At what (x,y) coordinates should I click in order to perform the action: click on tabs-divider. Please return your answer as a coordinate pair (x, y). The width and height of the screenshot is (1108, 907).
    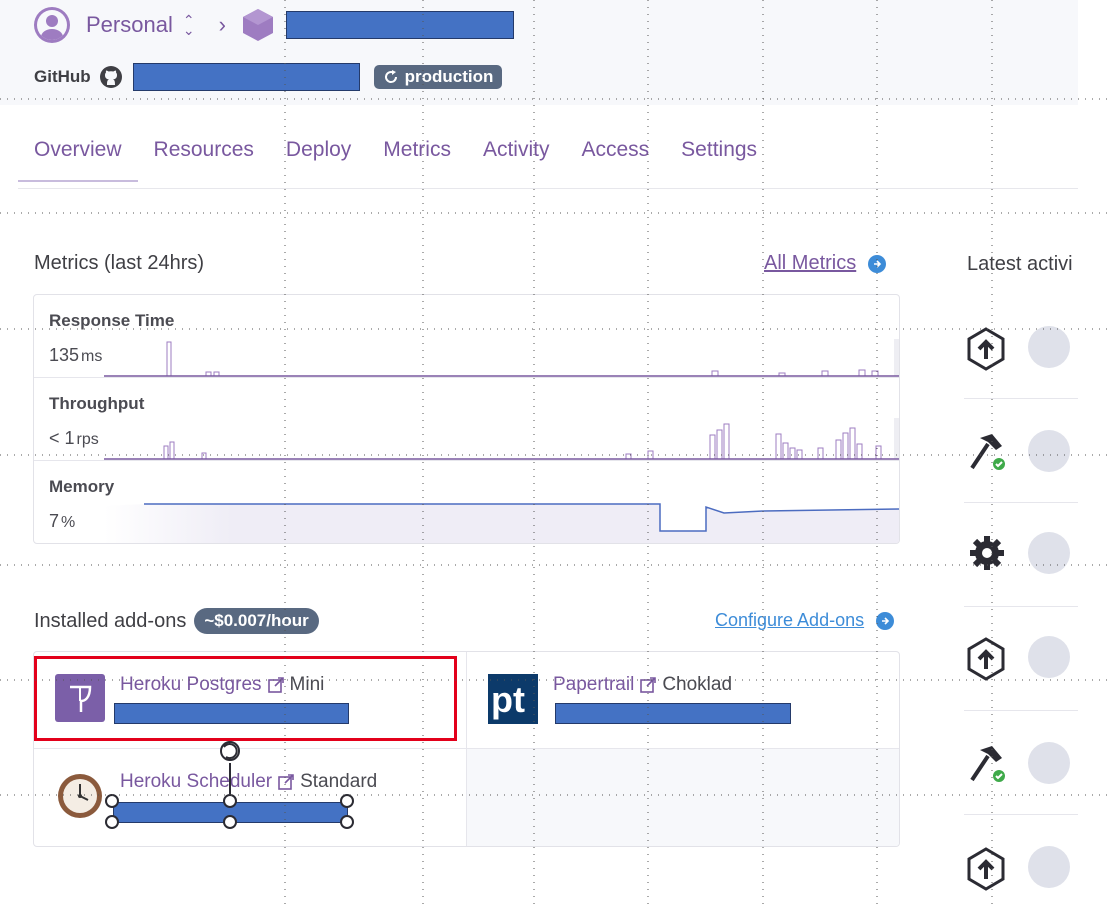
    Looking at the image, I should click on (548, 188).